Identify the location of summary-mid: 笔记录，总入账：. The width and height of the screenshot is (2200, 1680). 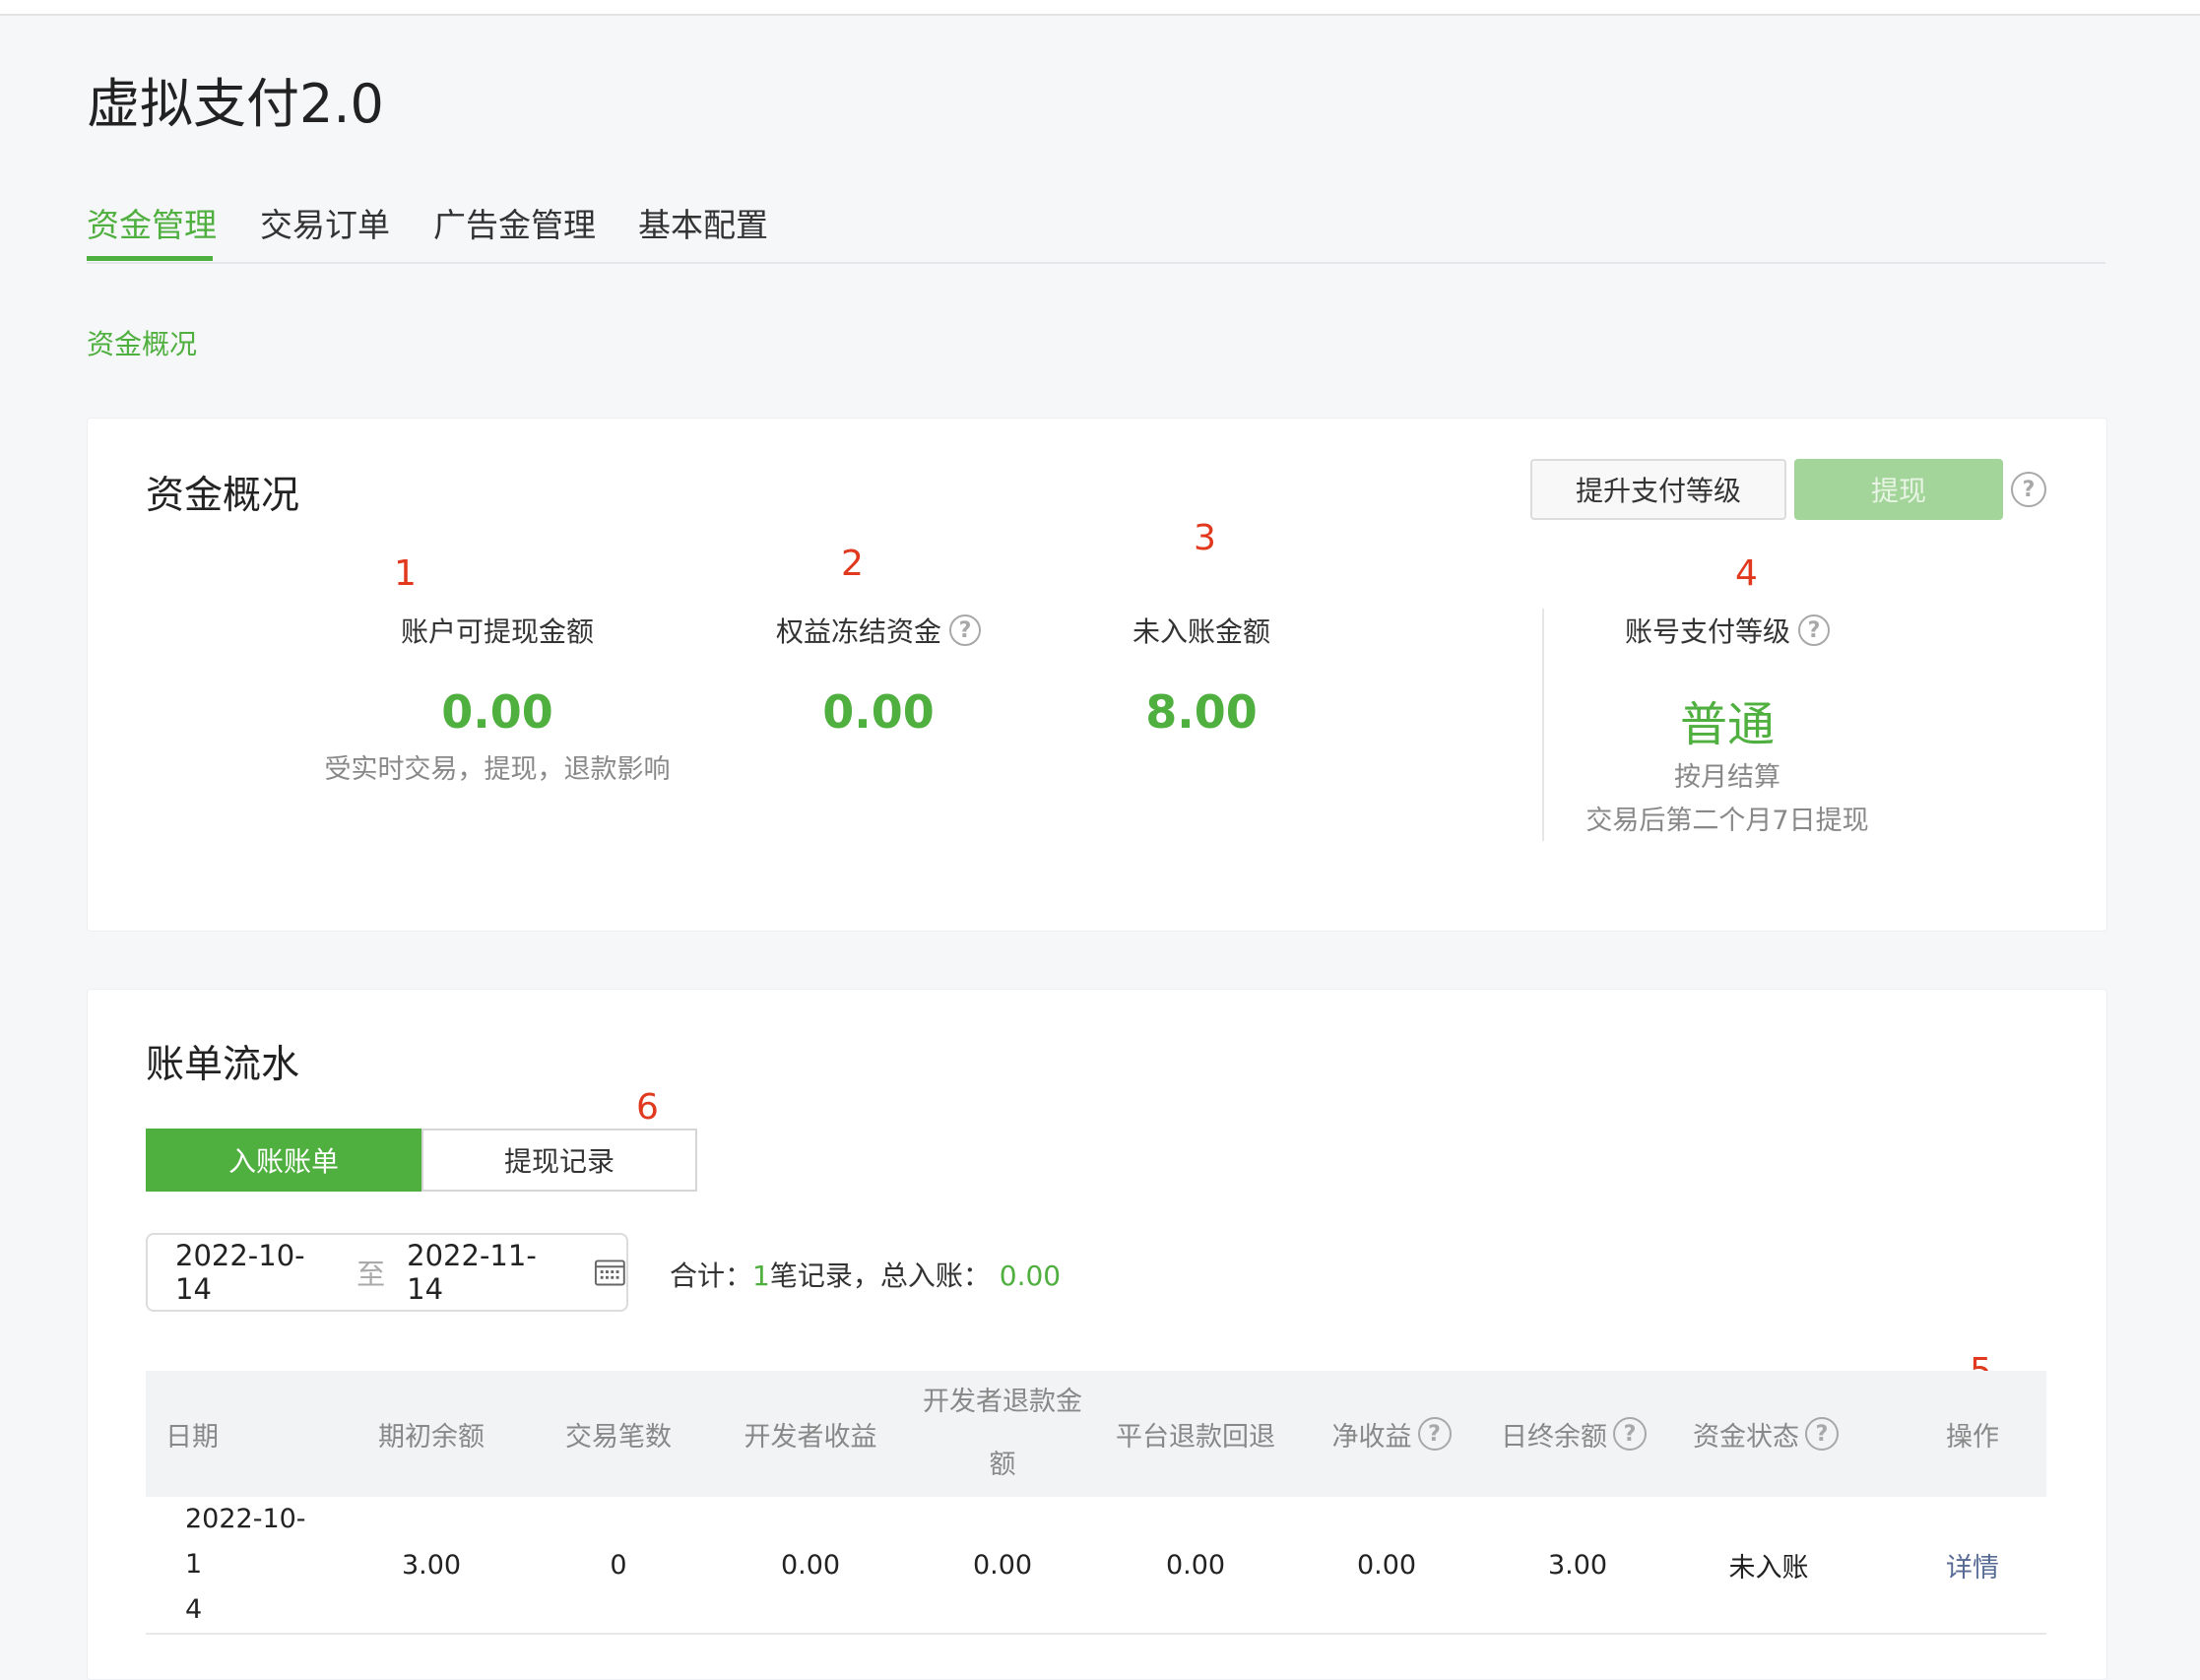
(880, 1276).